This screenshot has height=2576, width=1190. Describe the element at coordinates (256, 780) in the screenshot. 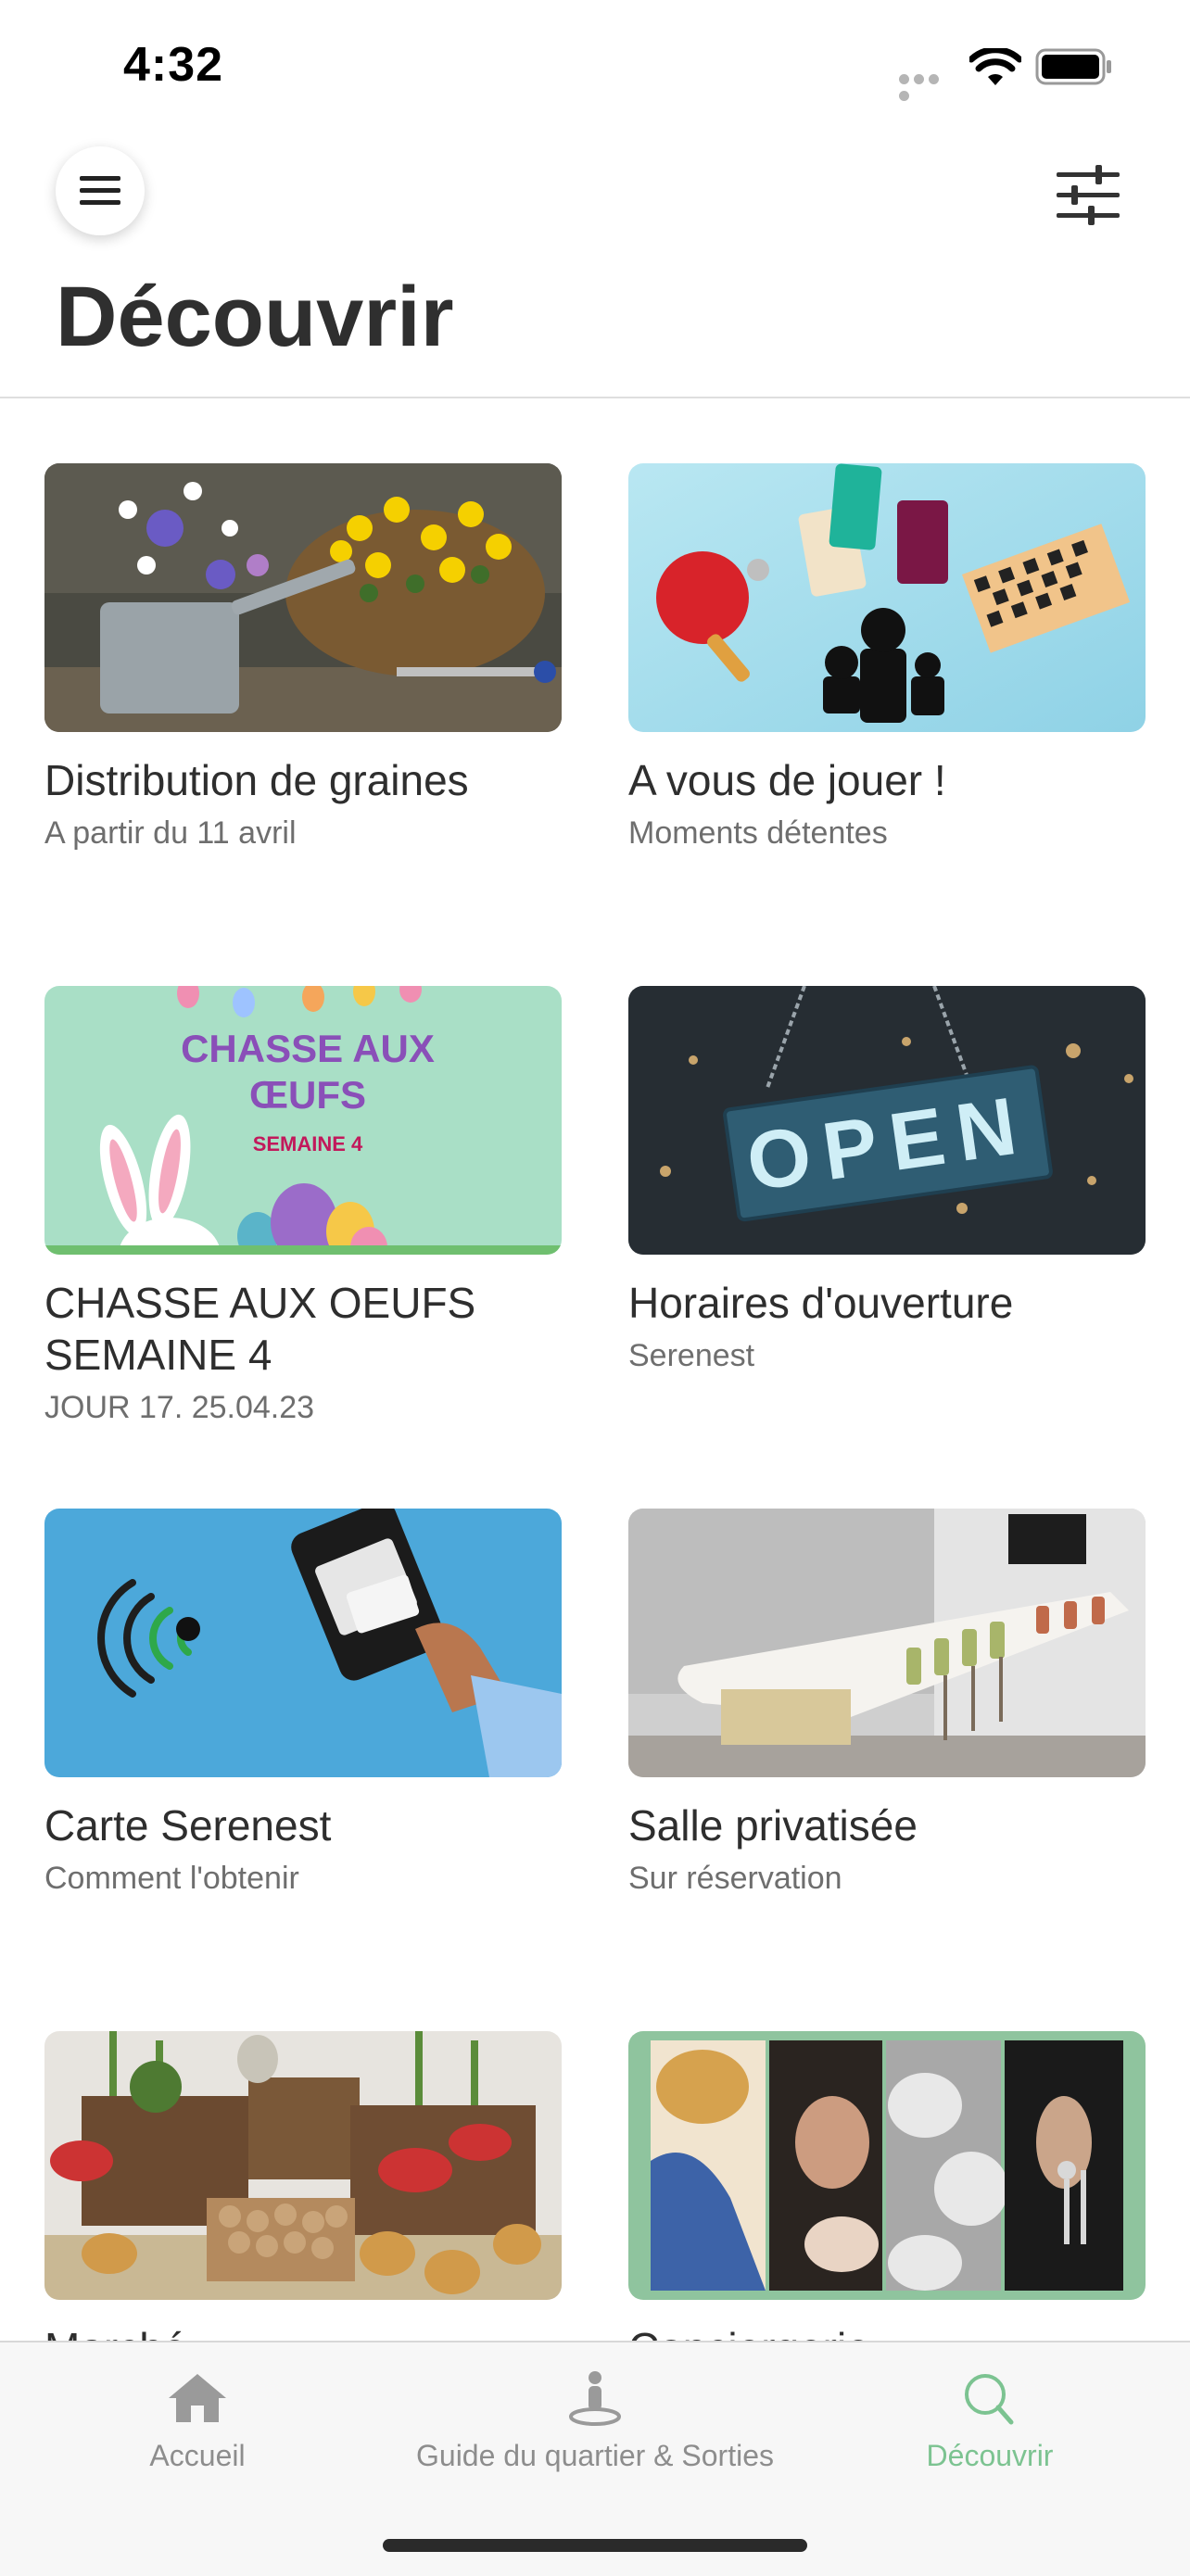

I see `card-title: Distribution de graines` at that location.